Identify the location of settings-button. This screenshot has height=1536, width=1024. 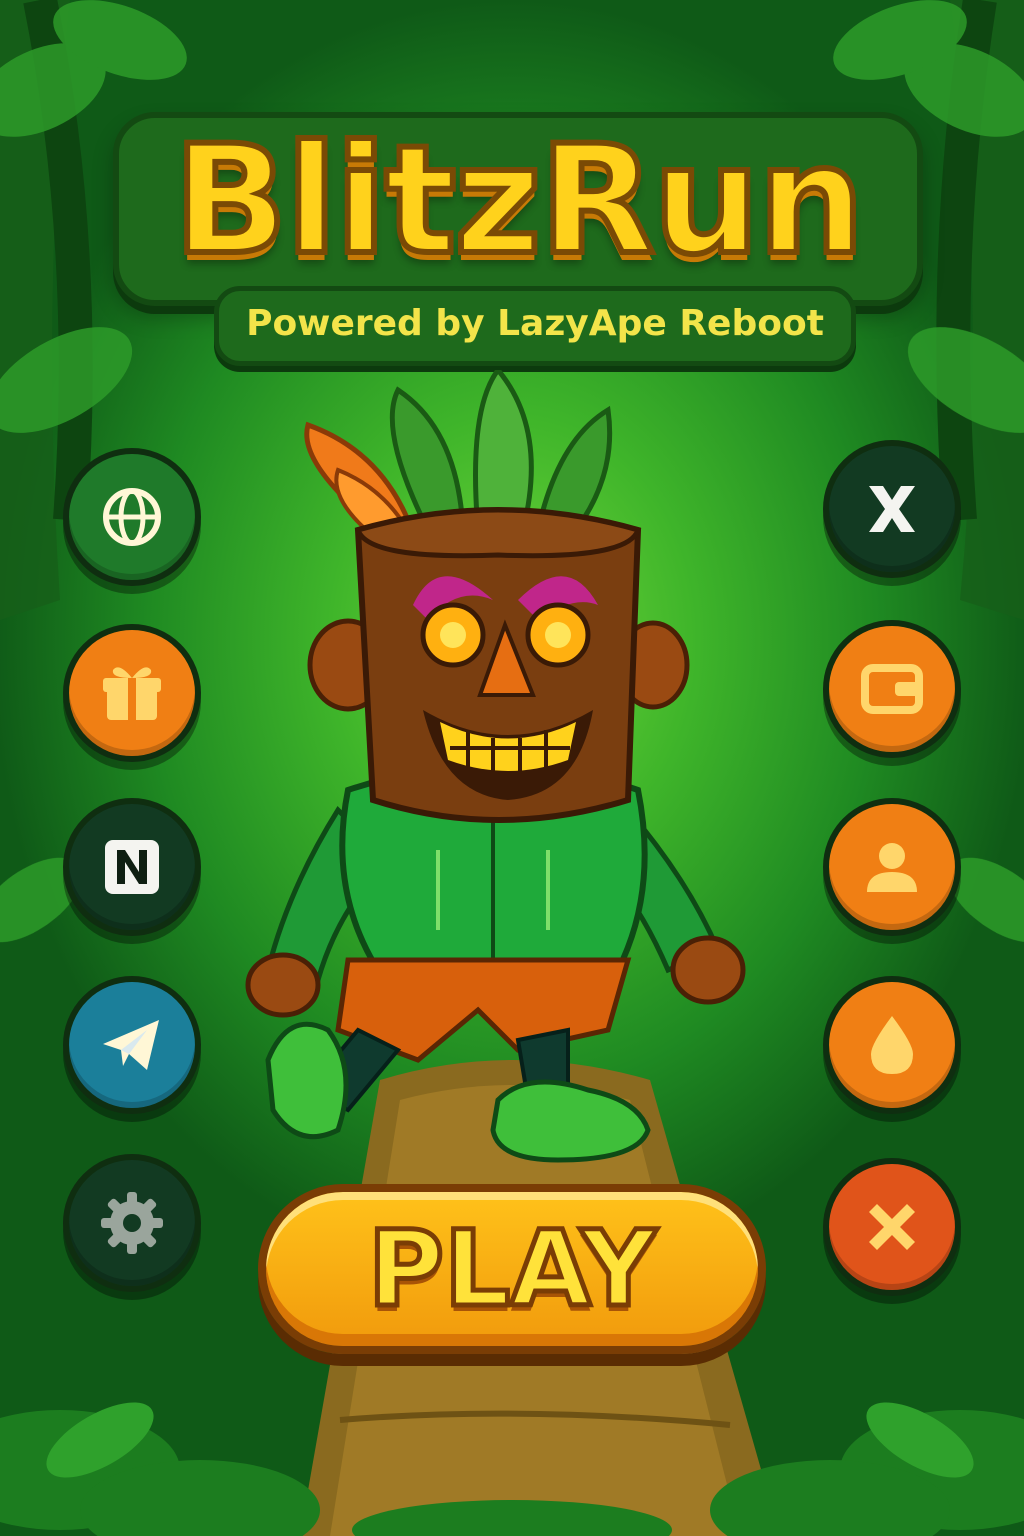
(132, 1223).